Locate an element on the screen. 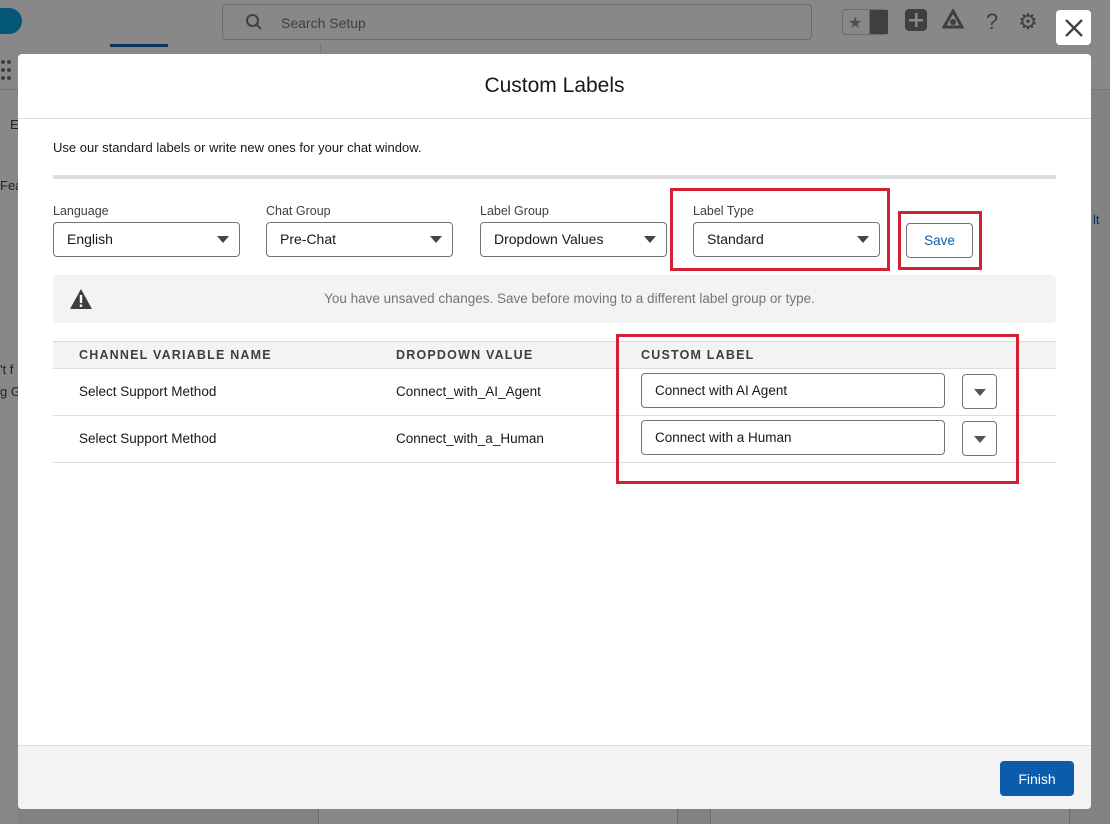 The height and width of the screenshot is (824, 1110). finish-button: Finish is located at coordinates (1037, 778).